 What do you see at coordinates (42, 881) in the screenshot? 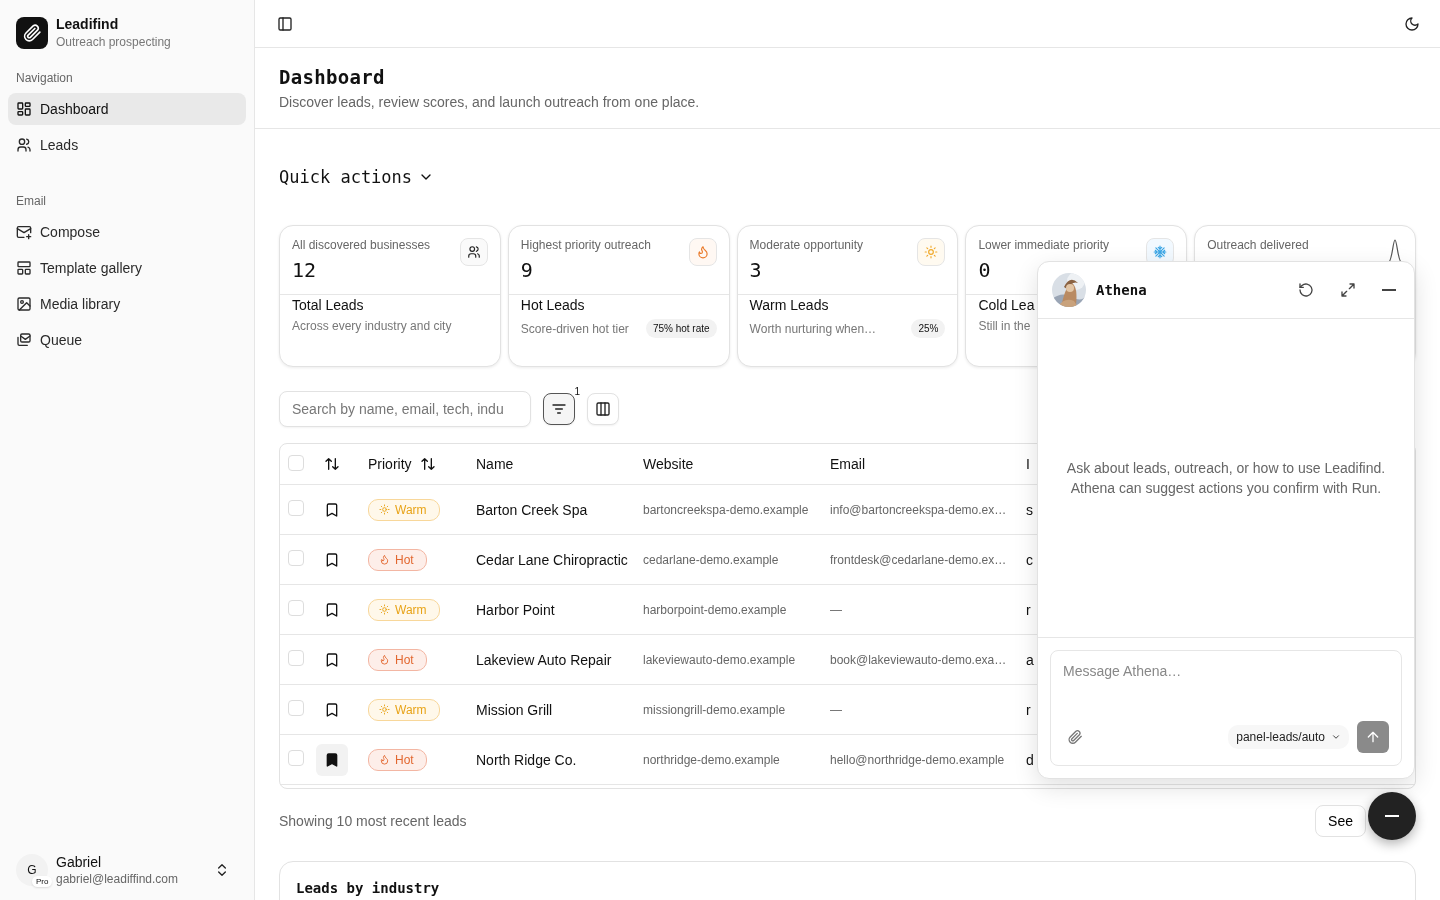
I see `plan-badge: Pro` at bounding box center [42, 881].